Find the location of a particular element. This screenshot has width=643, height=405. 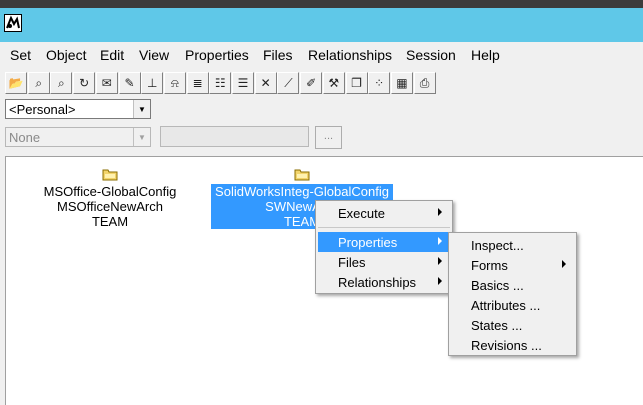

toolbar-button: ❐ is located at coordinates (356, 83).